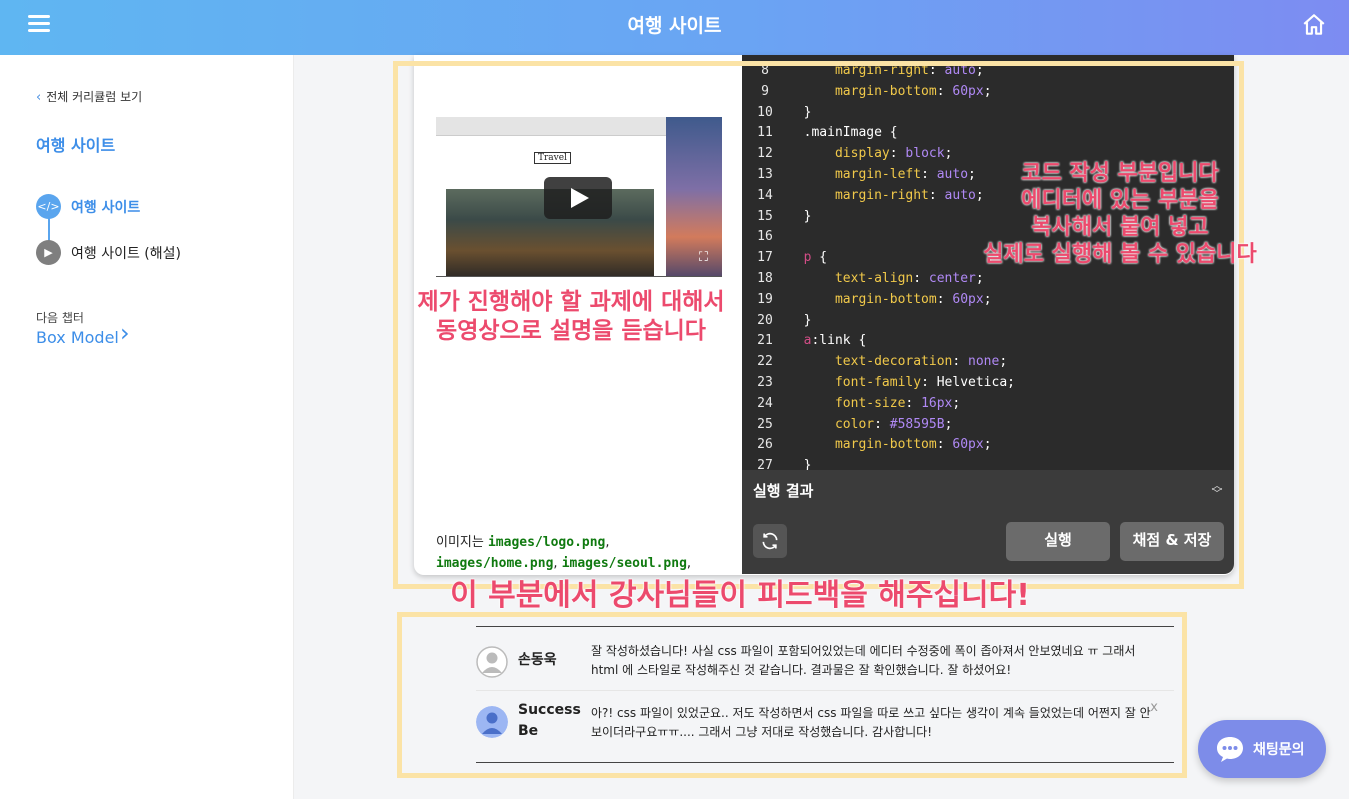 This screenshot has height=799, width=1349. What do you see at coordinates (1314, 25) in the screenshot?
I see `home-icon` at bounding box center [1314, 25].